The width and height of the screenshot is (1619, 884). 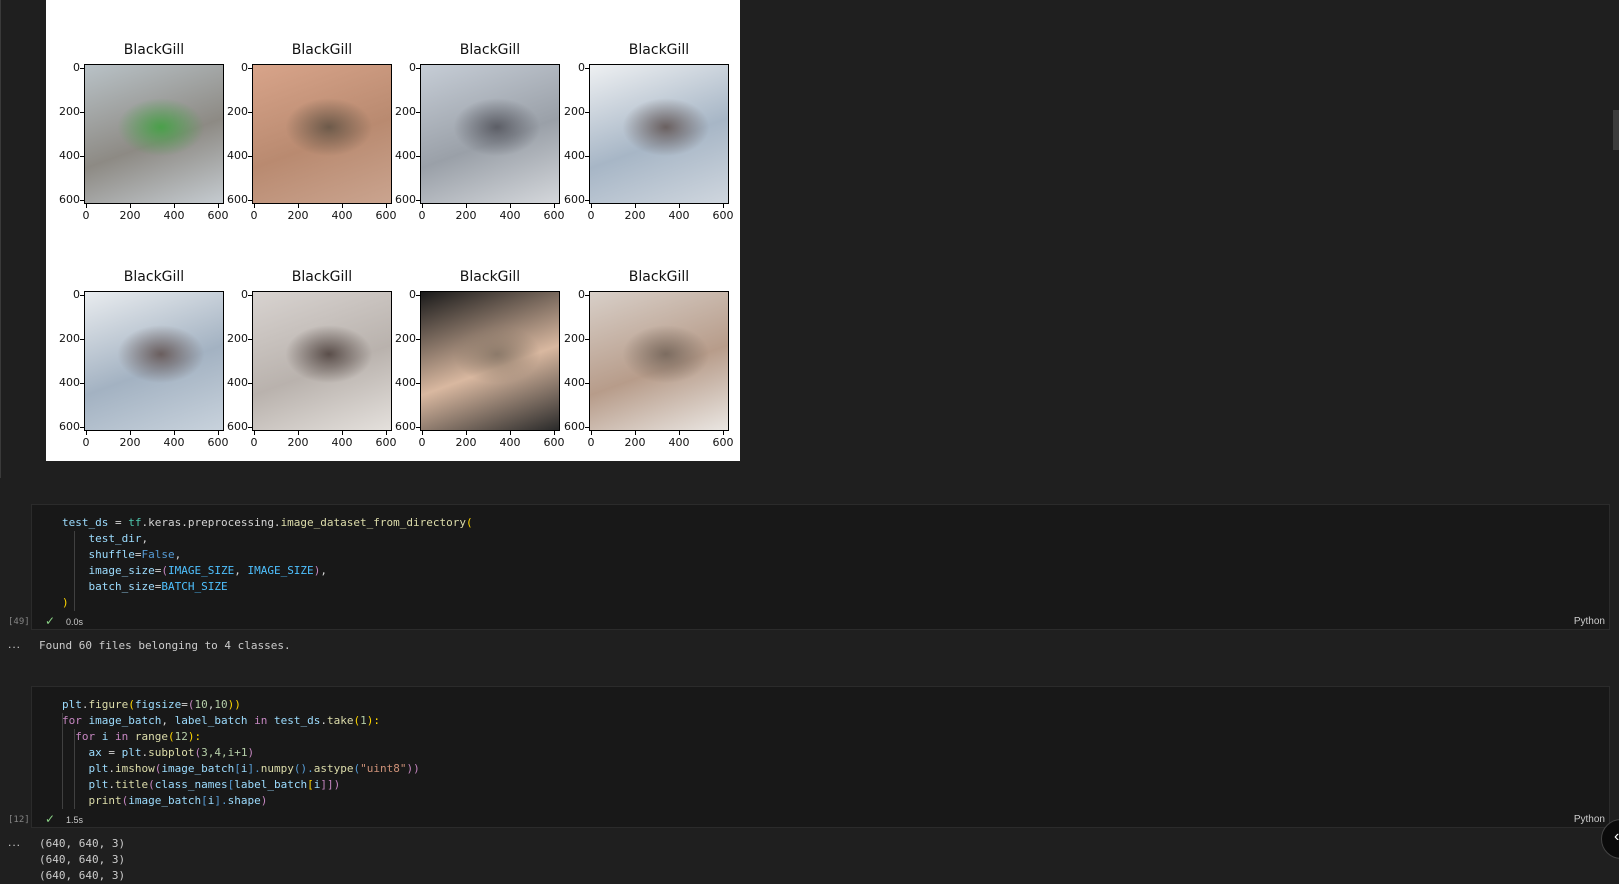 What do you see at coordinates (85, 704) in the screenshot?
I see `code-token: .` at bounding box center [85, 704].